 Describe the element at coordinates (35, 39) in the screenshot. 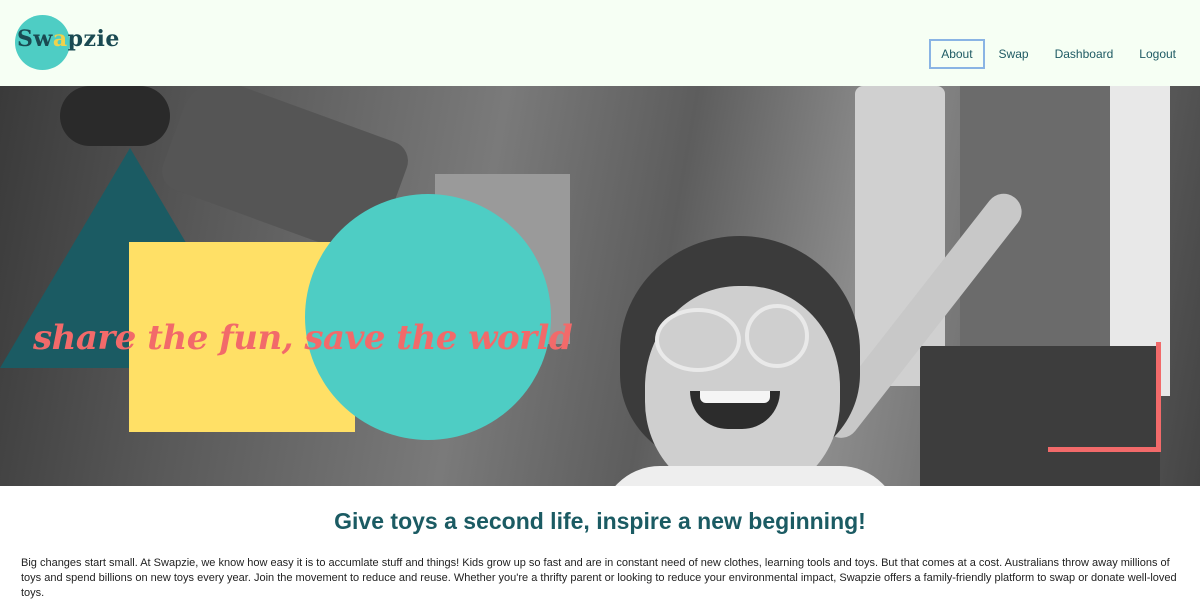

I see `logo-text-part: Sw` at that location.